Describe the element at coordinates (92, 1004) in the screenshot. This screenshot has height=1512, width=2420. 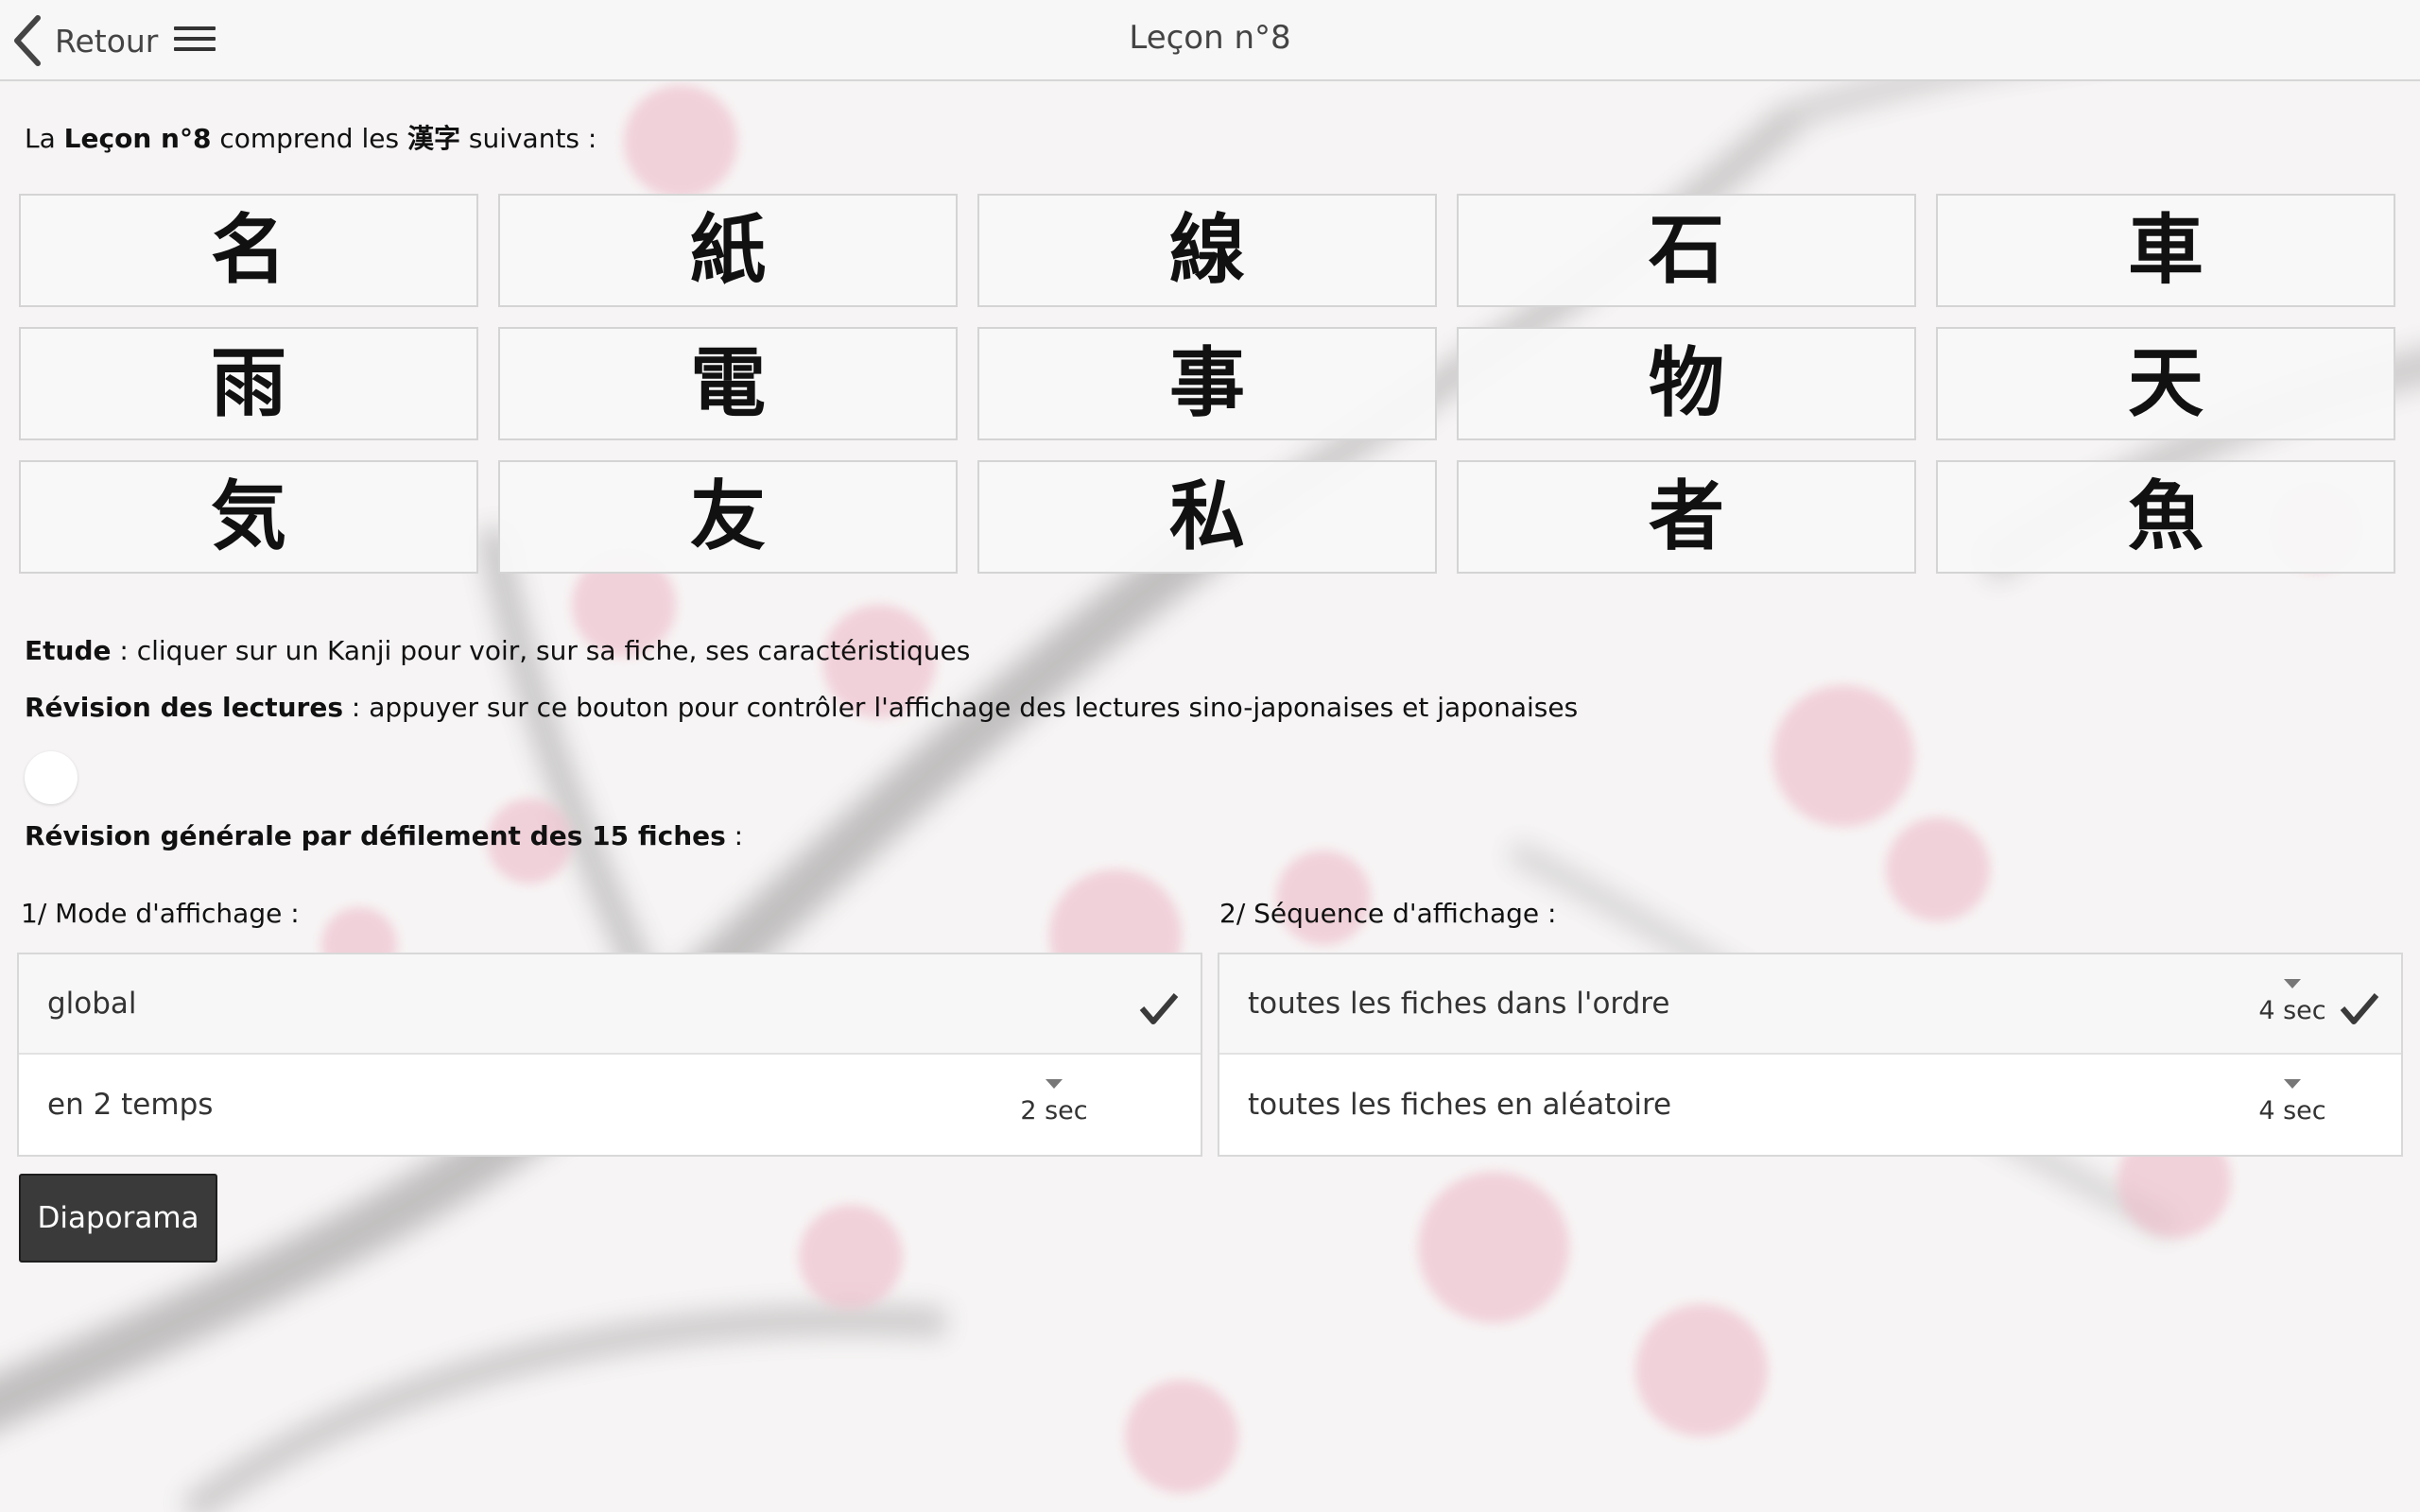
I see `mode-option-label: global` at that location.